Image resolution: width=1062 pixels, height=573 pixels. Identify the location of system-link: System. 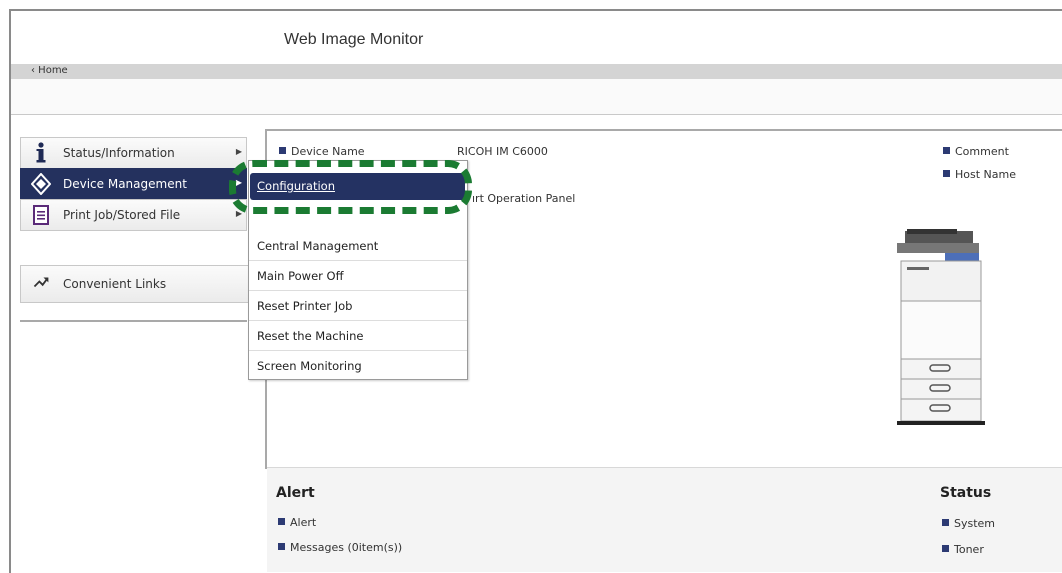
(968, 523).